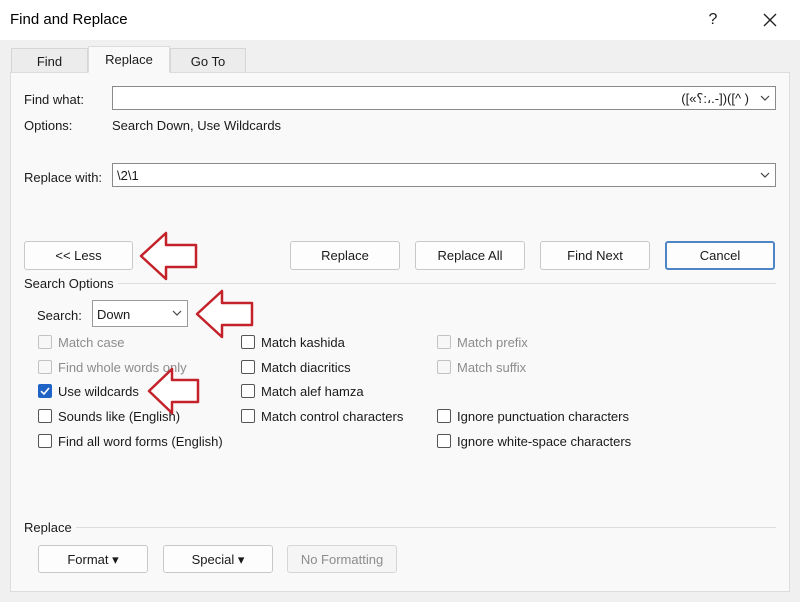 This screenshot has width=800, height=602. I want to click on help-button: ?, so click(713, 20).